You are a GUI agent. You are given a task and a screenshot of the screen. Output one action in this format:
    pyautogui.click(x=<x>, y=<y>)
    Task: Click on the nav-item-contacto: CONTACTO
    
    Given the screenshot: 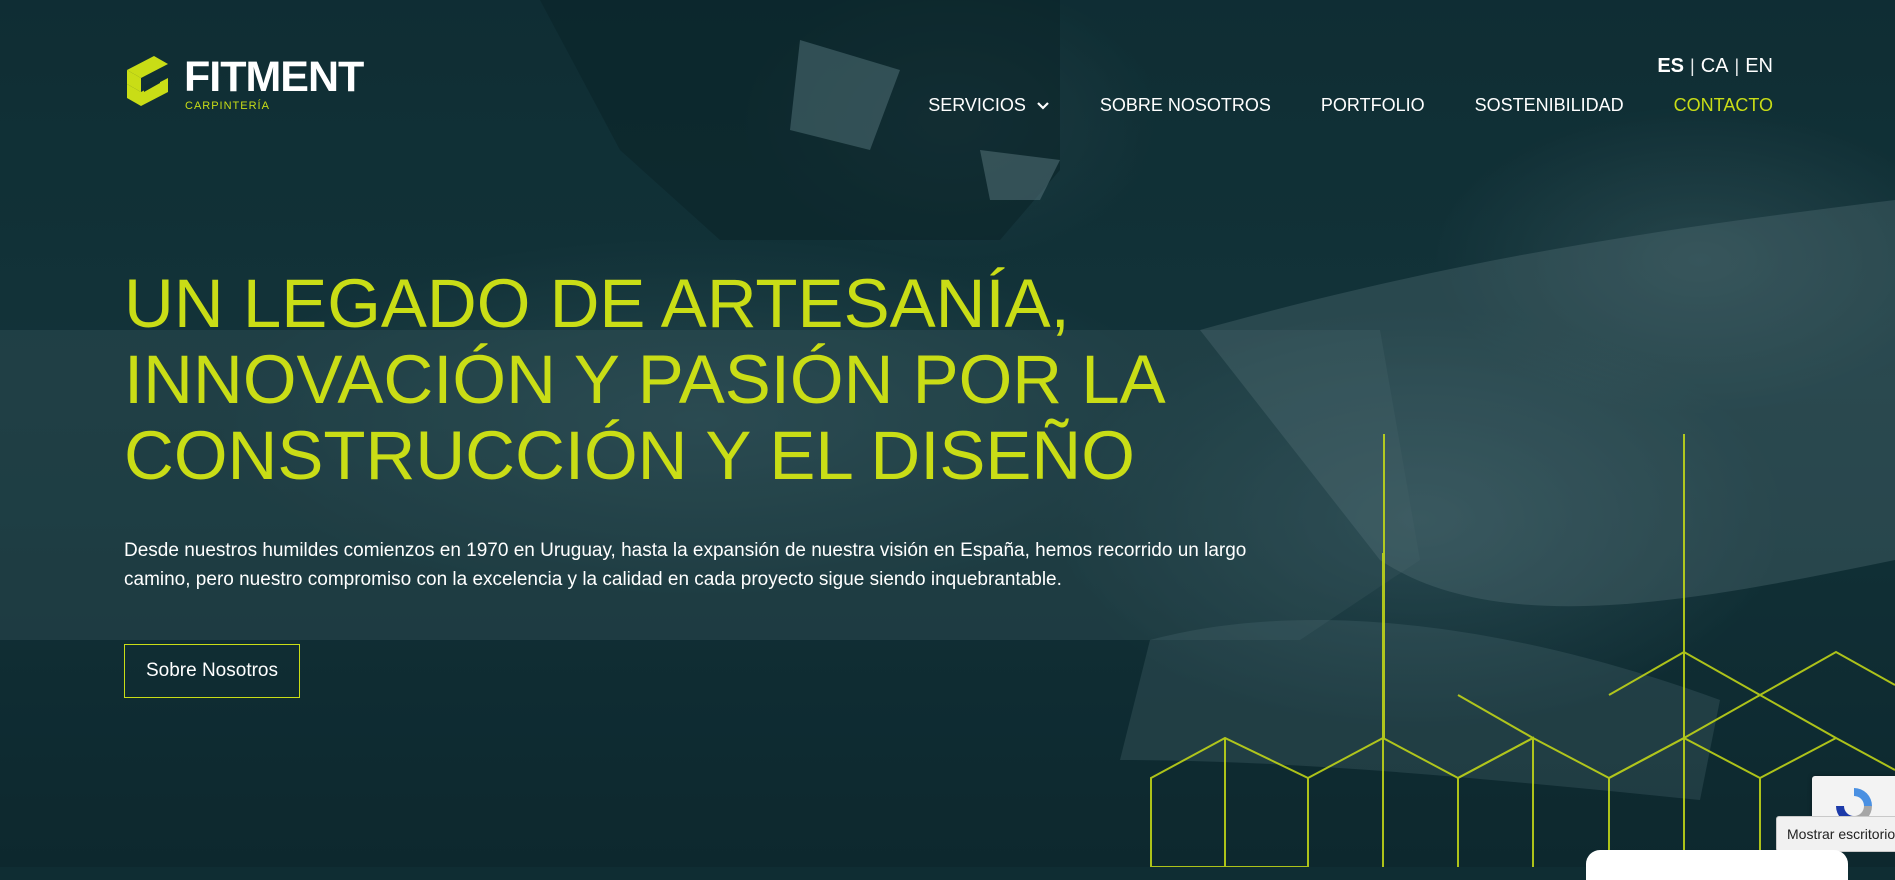 What is the action you would take?
    pyautogui.click(x=1723, y=105)
    